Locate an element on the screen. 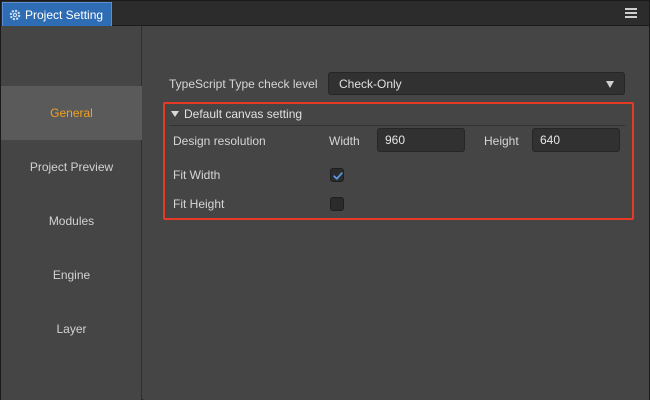 This screenshot has width=650, height=400. sidebar-item-label: Engine is located at coordinates (71, 275).